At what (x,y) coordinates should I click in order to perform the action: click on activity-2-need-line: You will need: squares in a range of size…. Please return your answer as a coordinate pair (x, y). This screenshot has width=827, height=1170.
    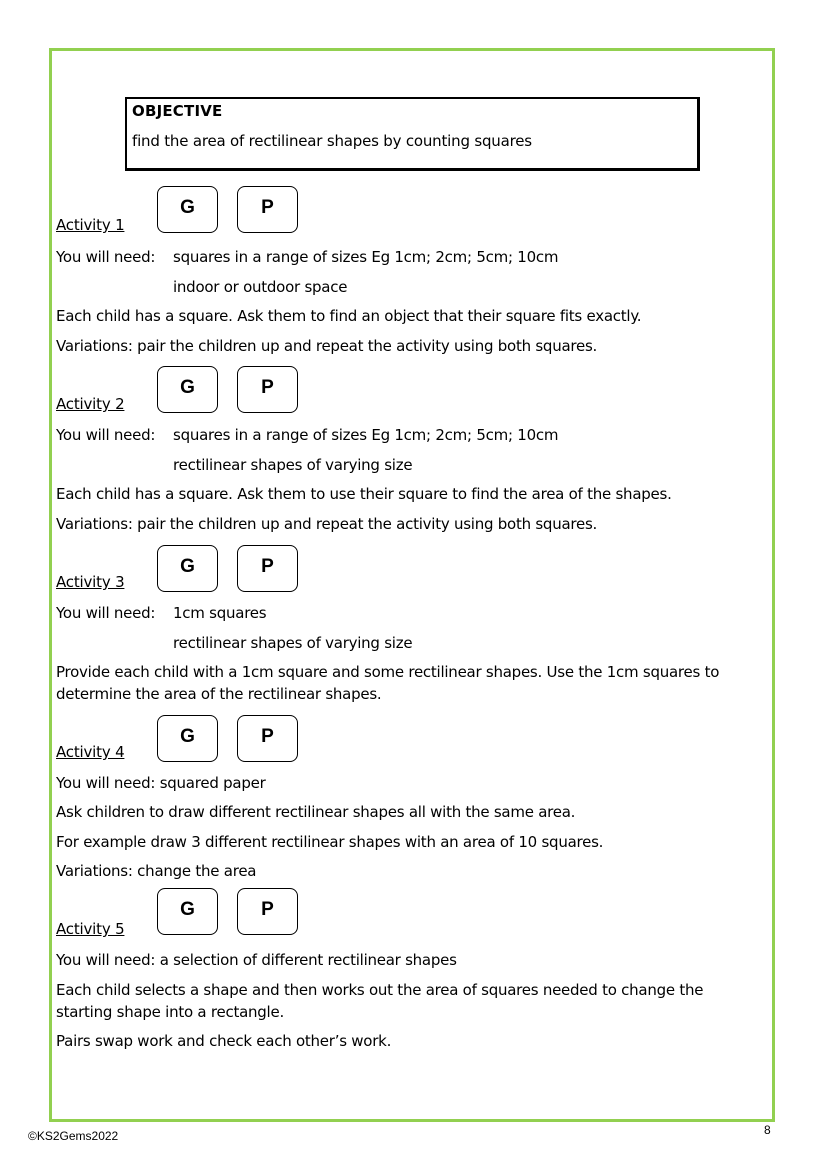
    Looking at the image, I should click on (307, 435).